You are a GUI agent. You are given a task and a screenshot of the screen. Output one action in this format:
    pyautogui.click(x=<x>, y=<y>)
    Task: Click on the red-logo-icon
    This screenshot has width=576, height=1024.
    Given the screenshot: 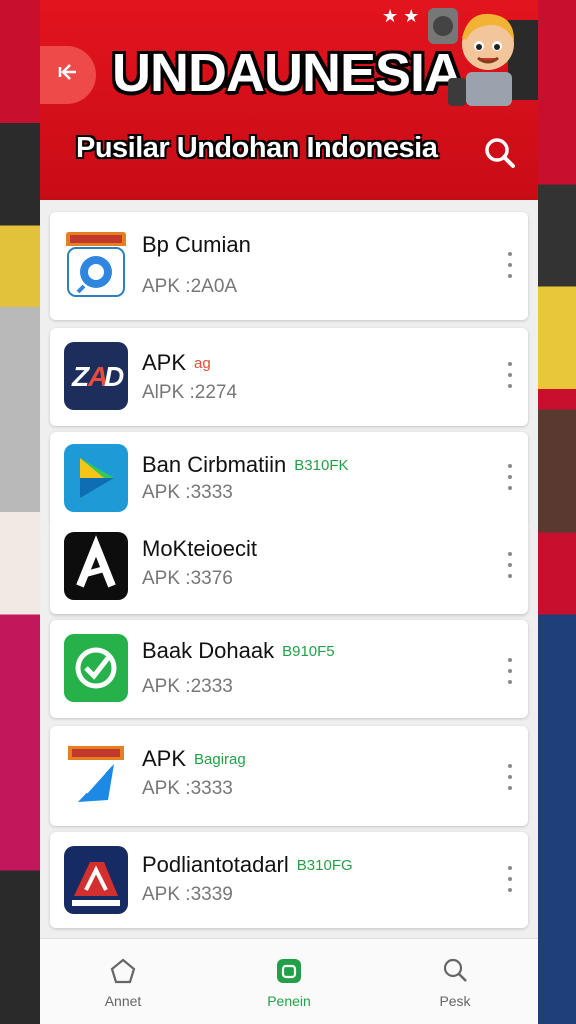 What is the action you would take?
    pyautogui.click(x=96, y=880)
    